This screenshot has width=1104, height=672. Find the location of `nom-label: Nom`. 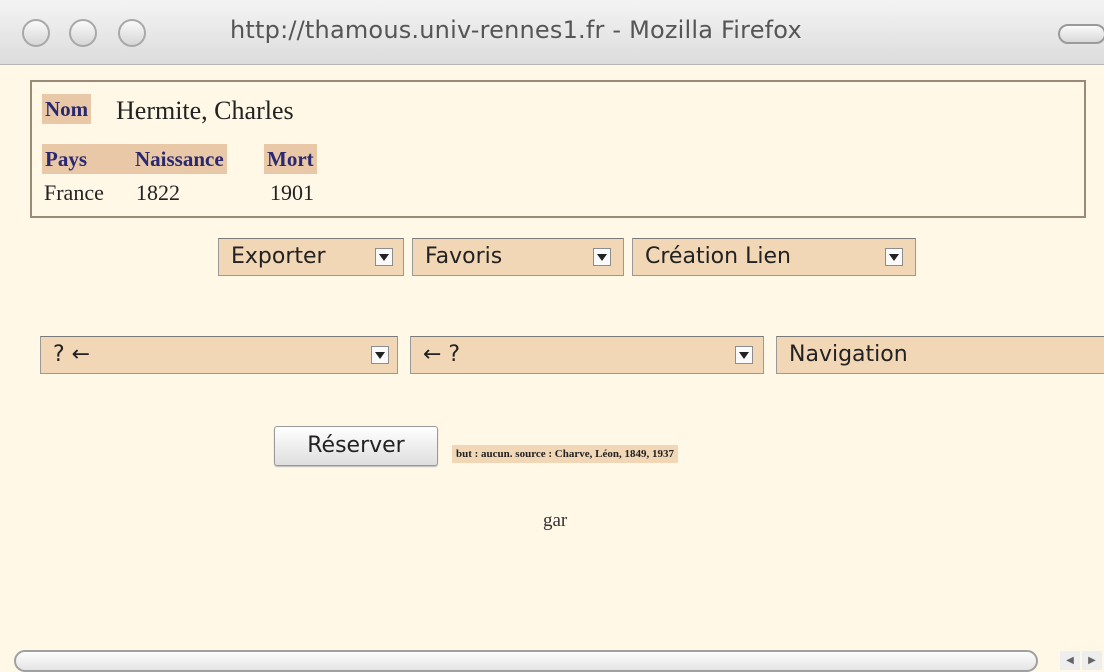

nom-label: Nom is located at coordinates (67, 109).